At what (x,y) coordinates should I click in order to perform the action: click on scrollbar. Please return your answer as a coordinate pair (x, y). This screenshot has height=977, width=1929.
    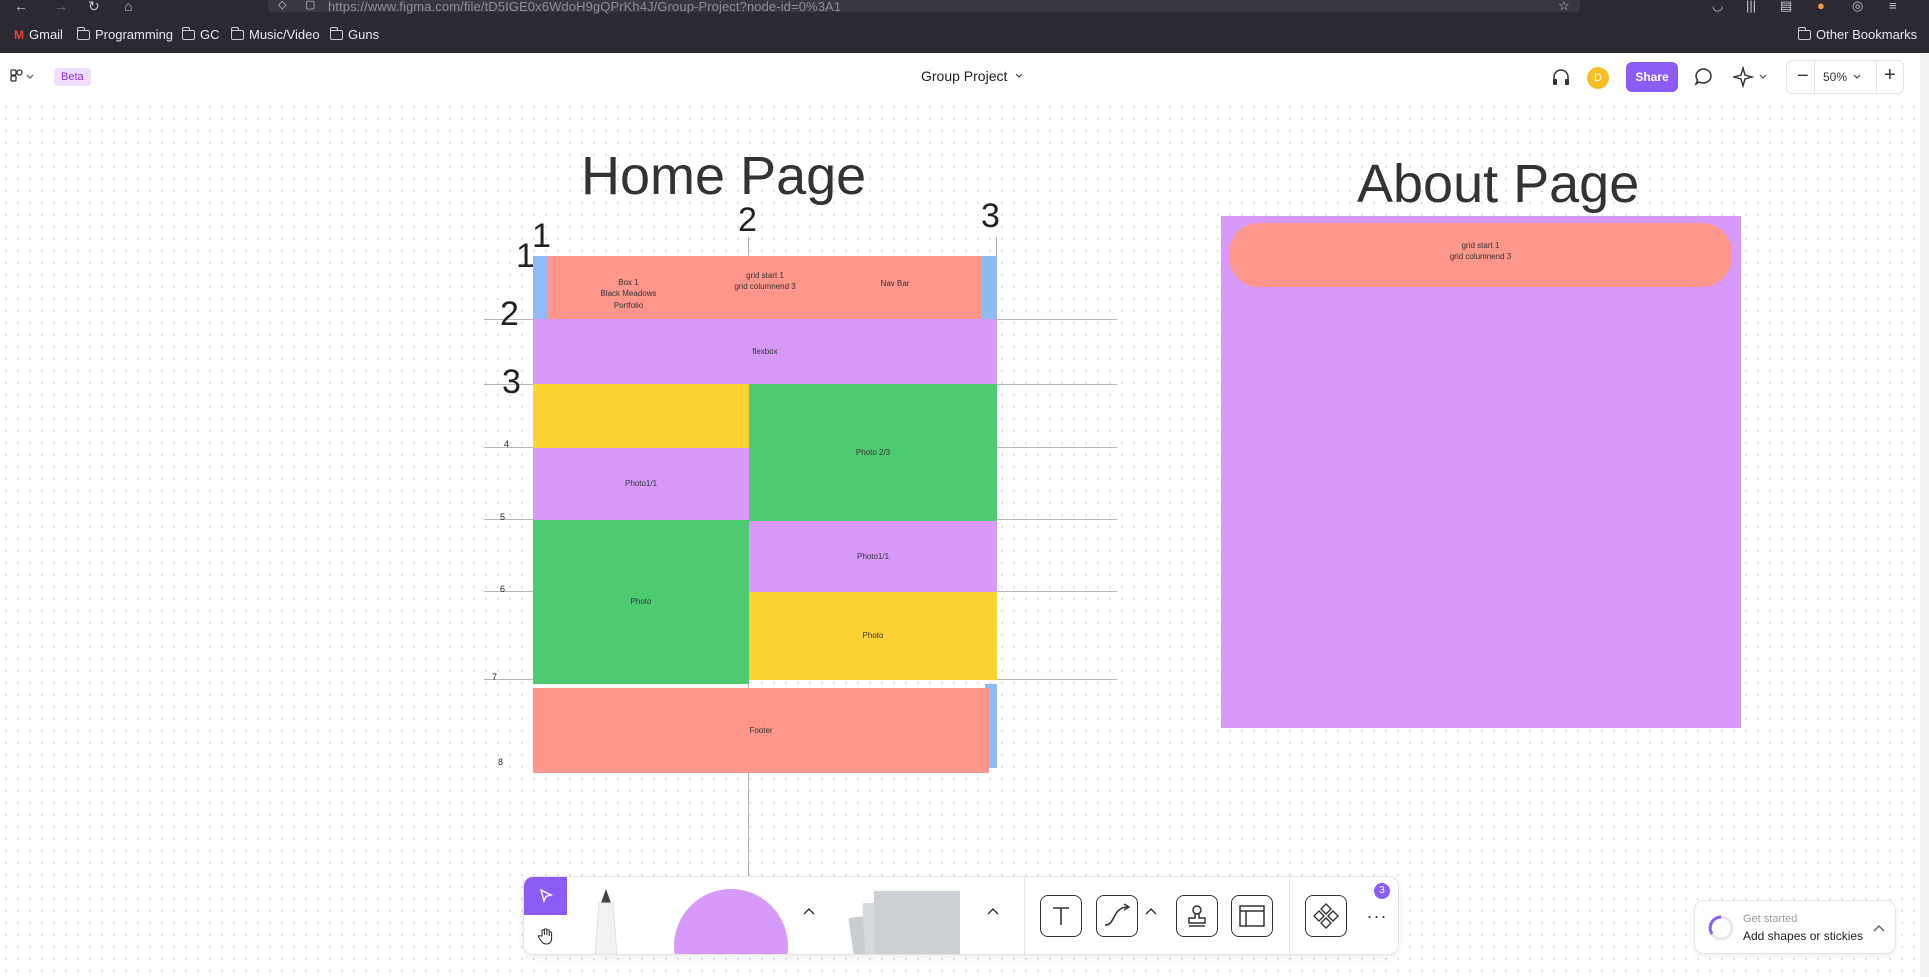
    Looking at the image, I should click on (1924, 515).